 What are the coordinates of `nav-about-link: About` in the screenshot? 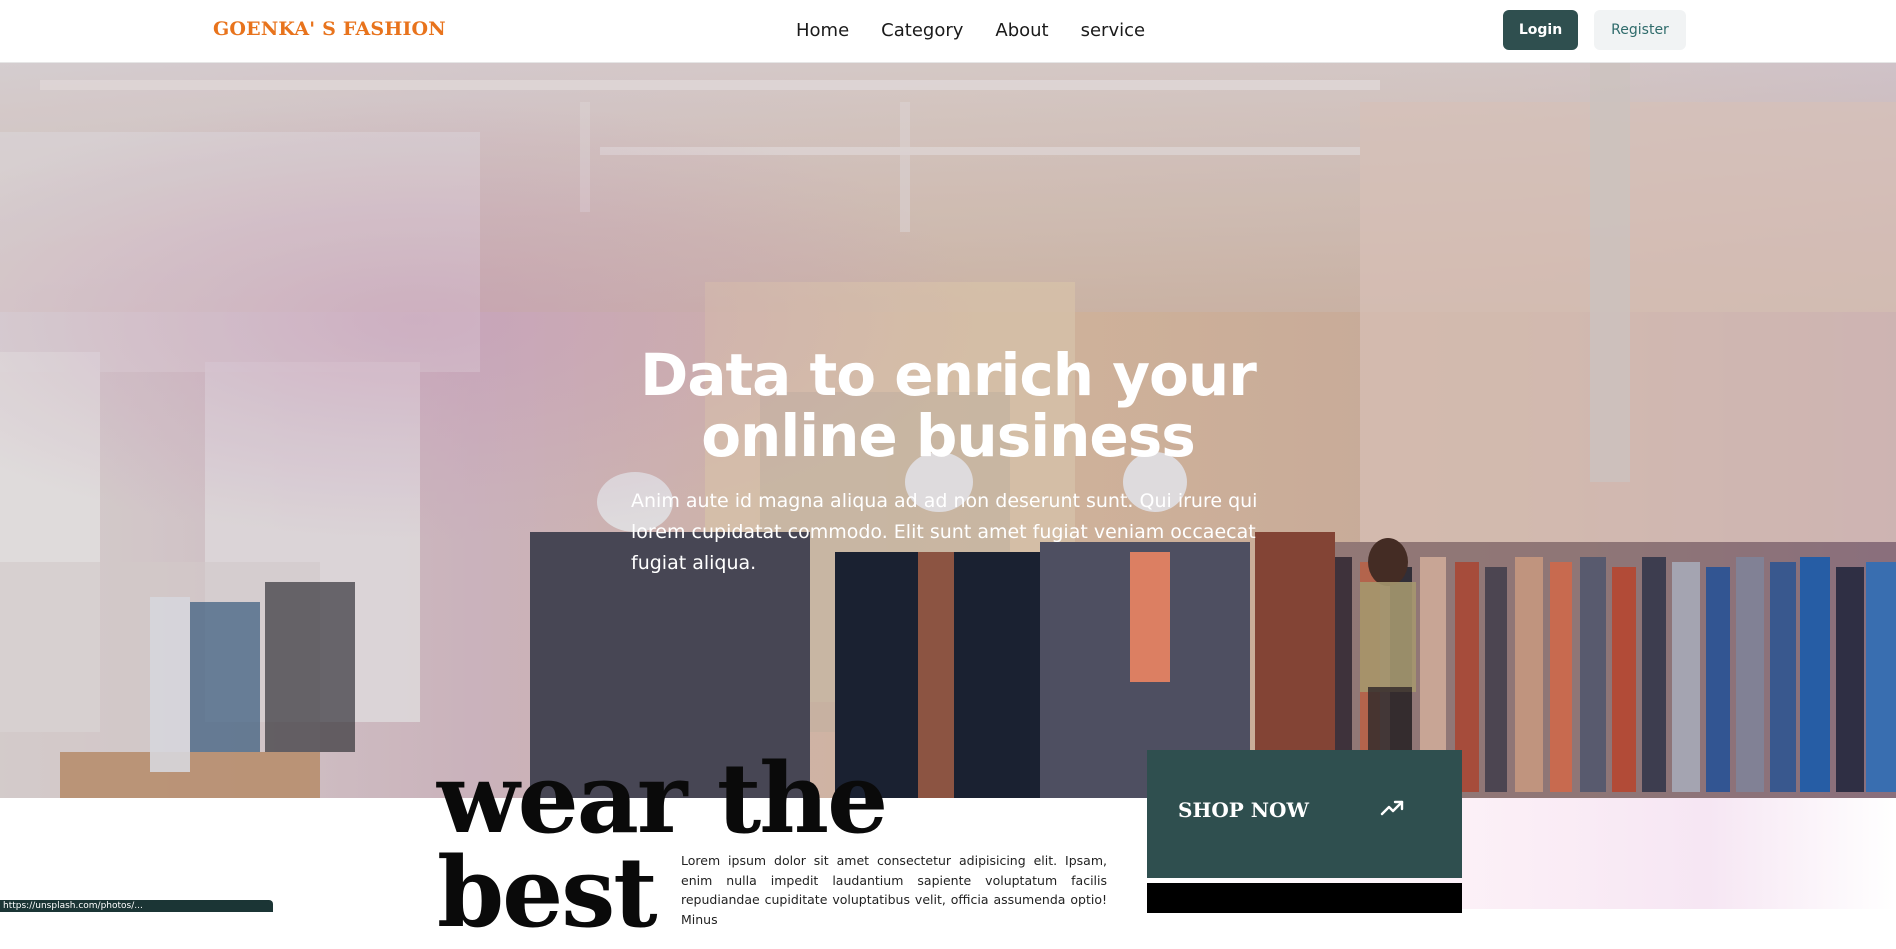 It's located at (1021, 30).